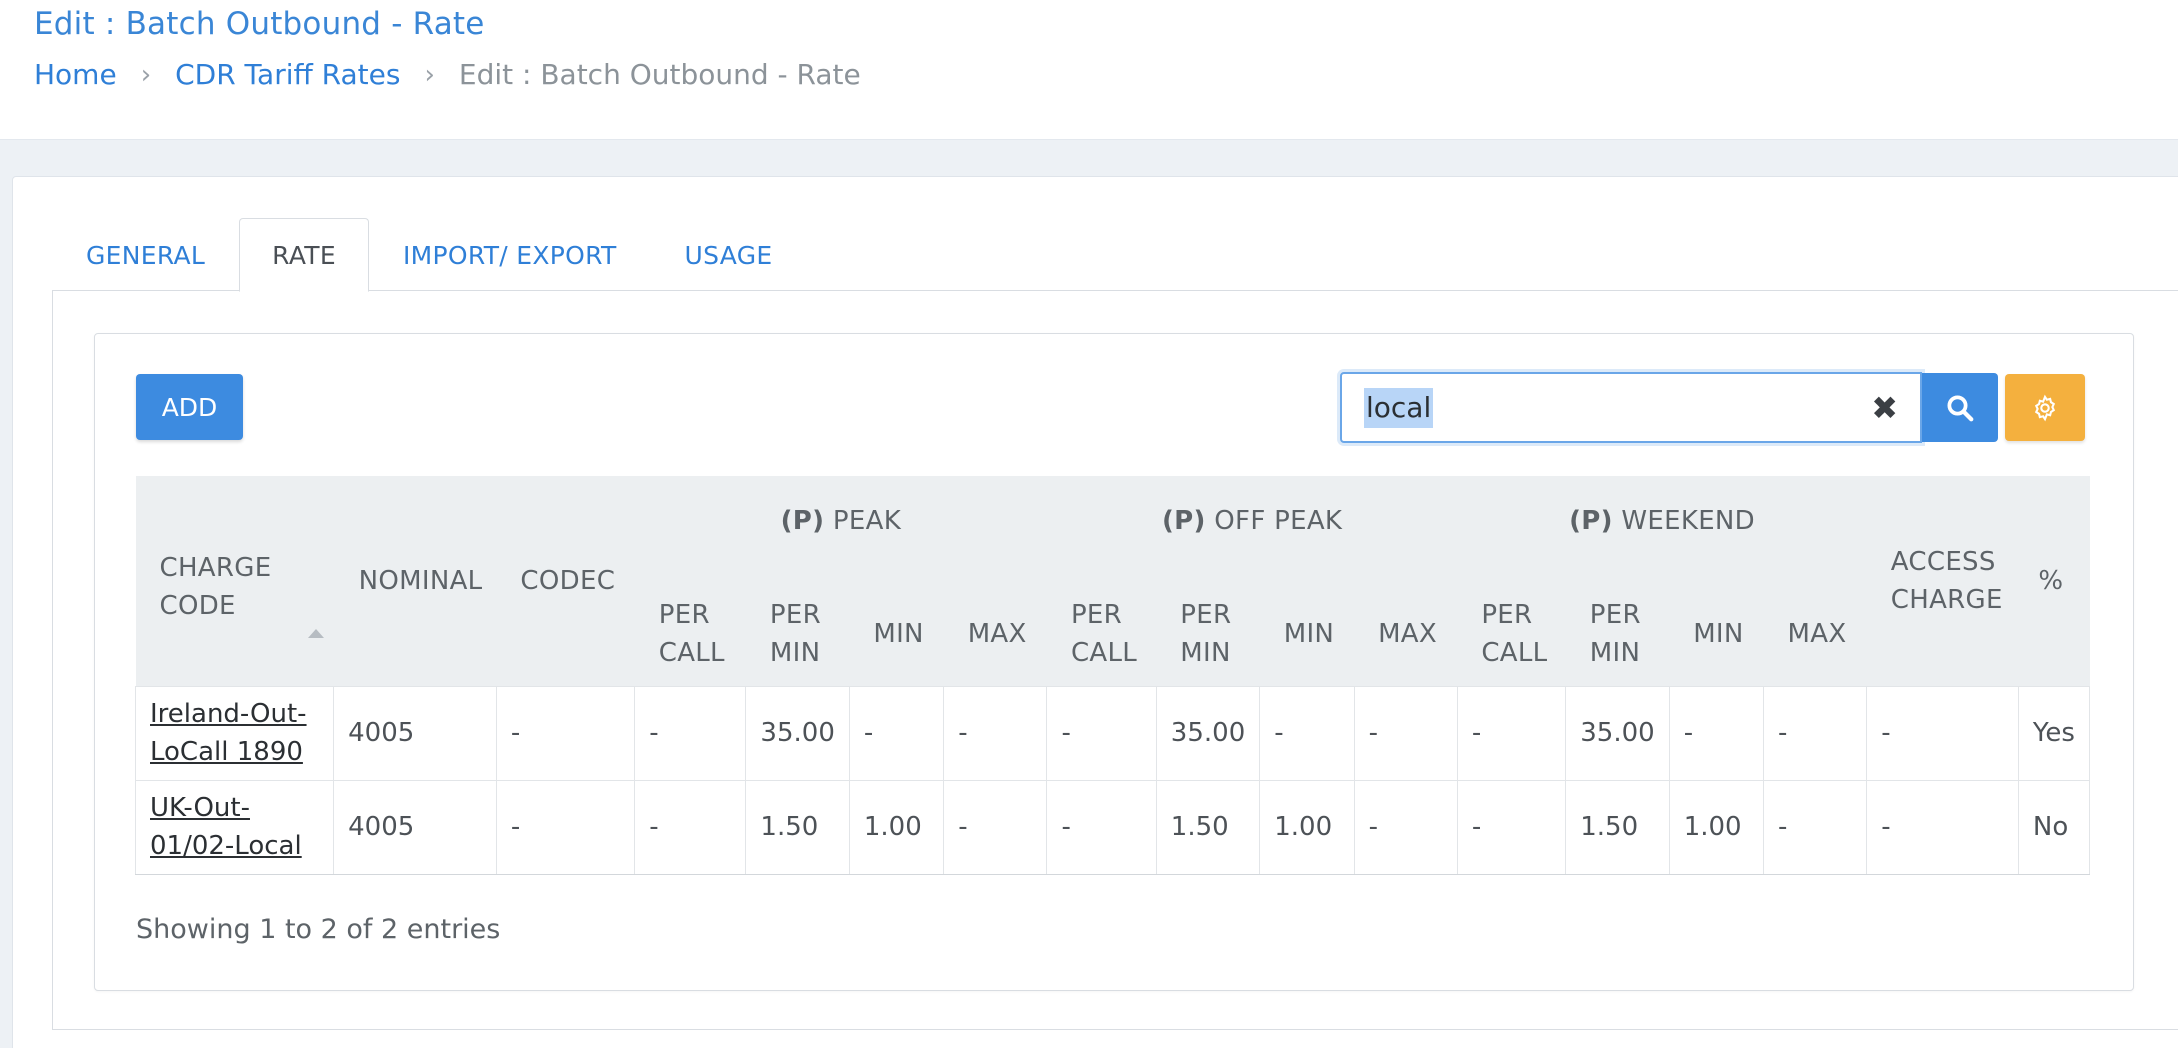 This screenshot has height=1048, width=2178. I want to click on col-codec: CODEC, so click(565, 581).